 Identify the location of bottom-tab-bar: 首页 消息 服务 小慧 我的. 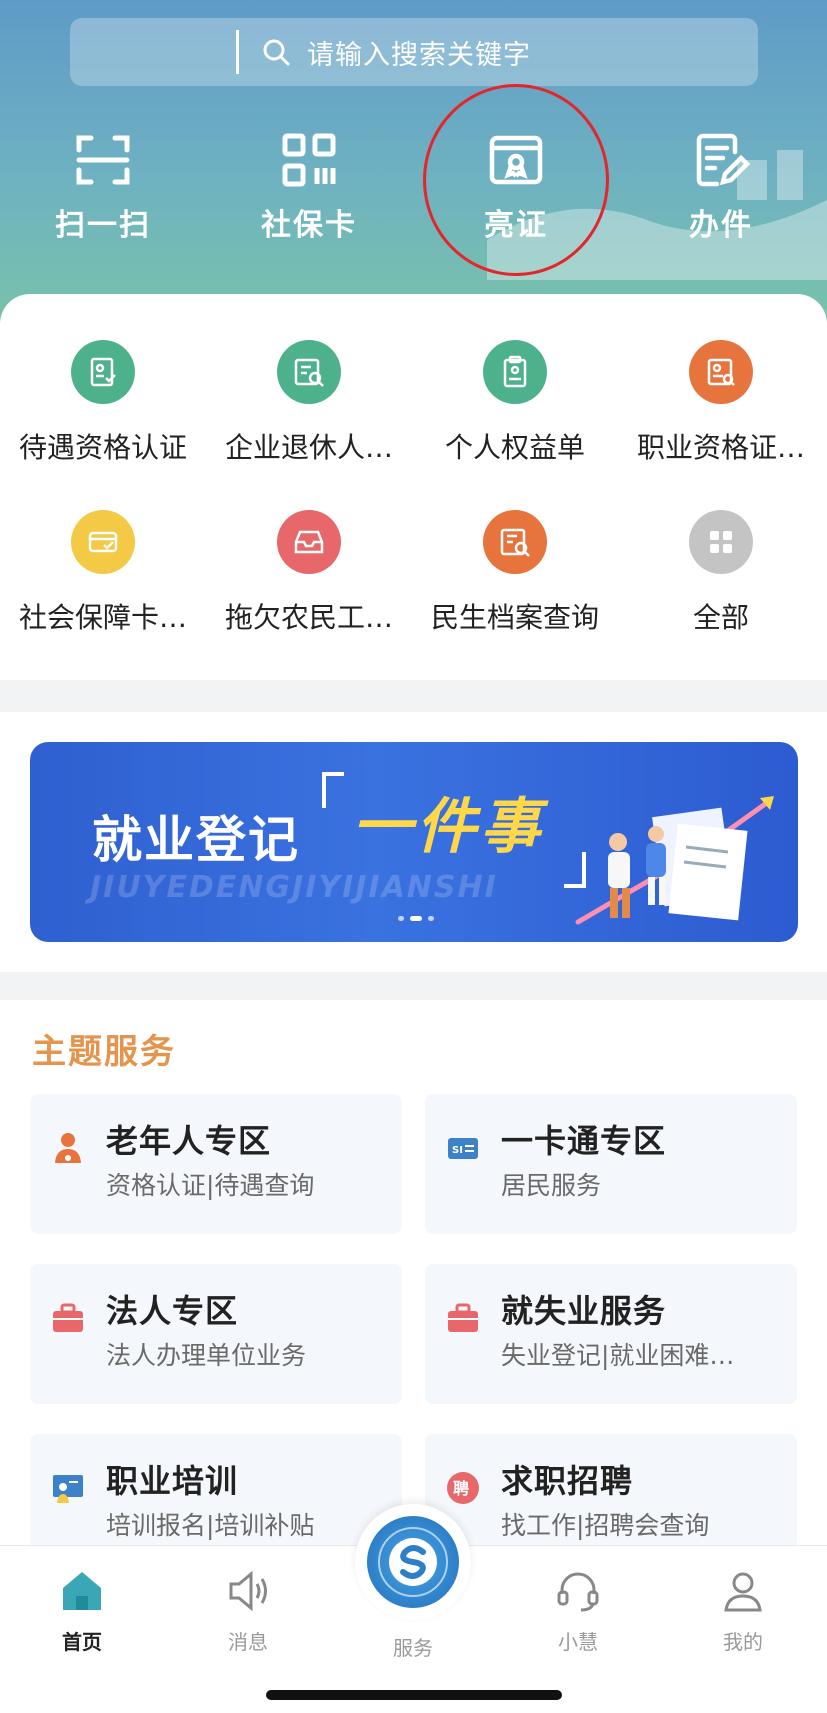
(413, 1608).